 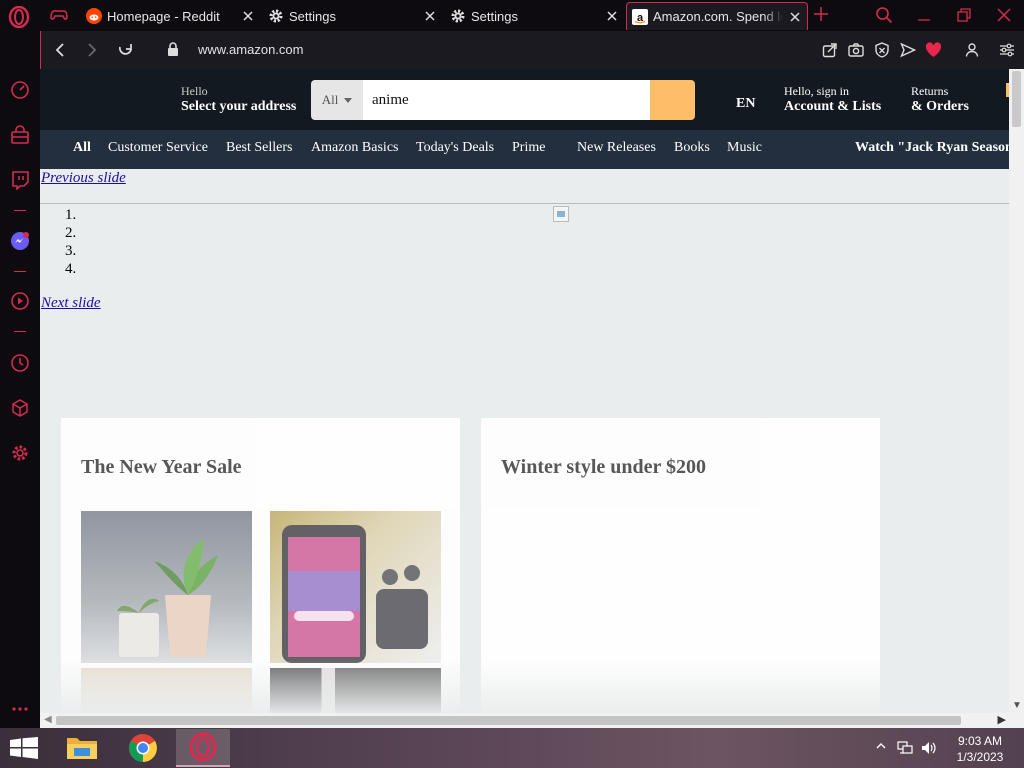 I want to click on slide-item: 4., so click(x=70, y=270).